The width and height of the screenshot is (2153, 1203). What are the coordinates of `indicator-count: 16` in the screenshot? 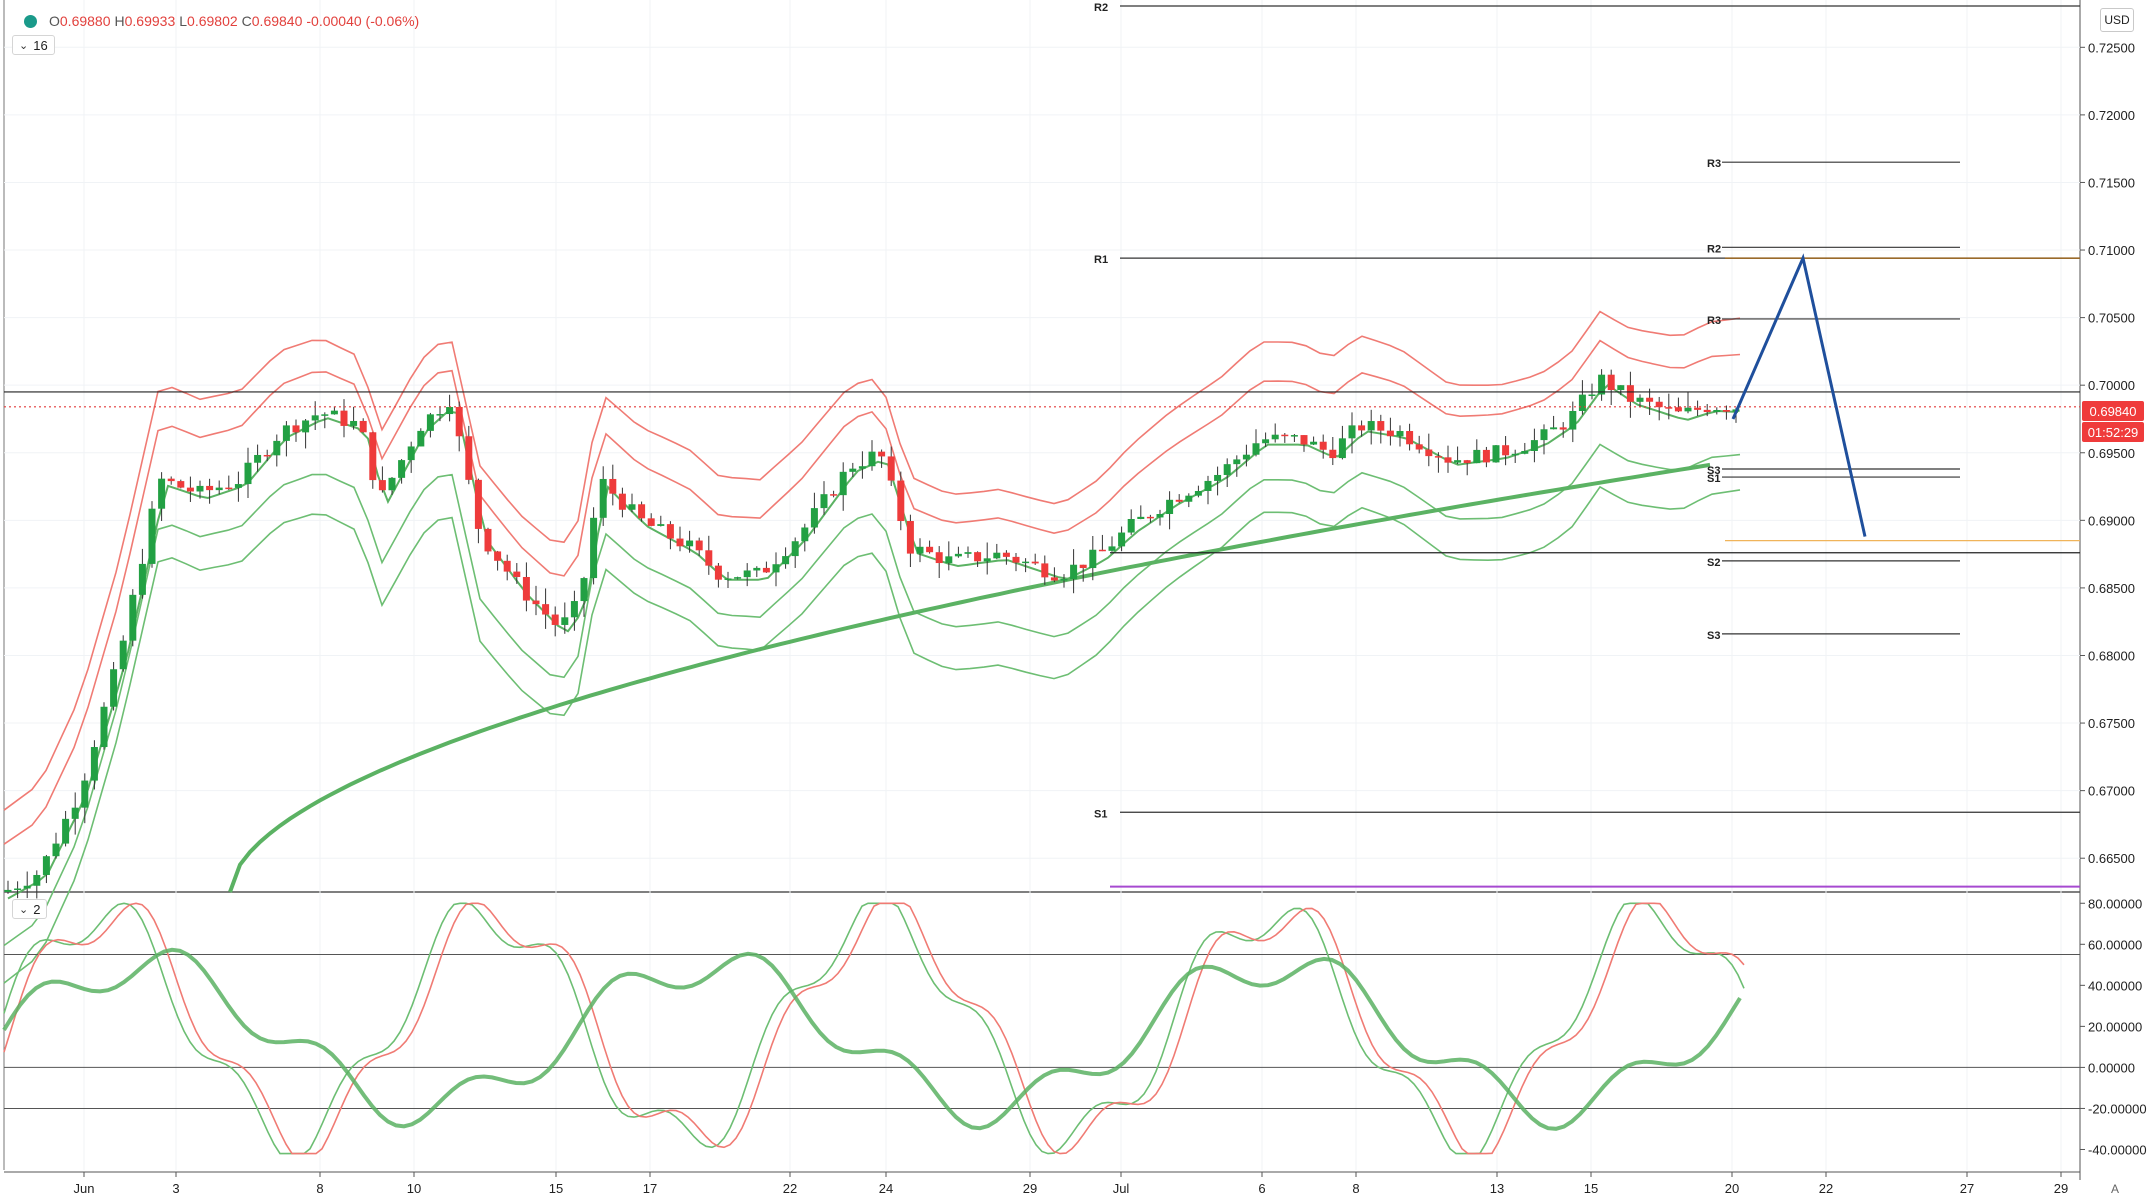 It's located at (40, 45).